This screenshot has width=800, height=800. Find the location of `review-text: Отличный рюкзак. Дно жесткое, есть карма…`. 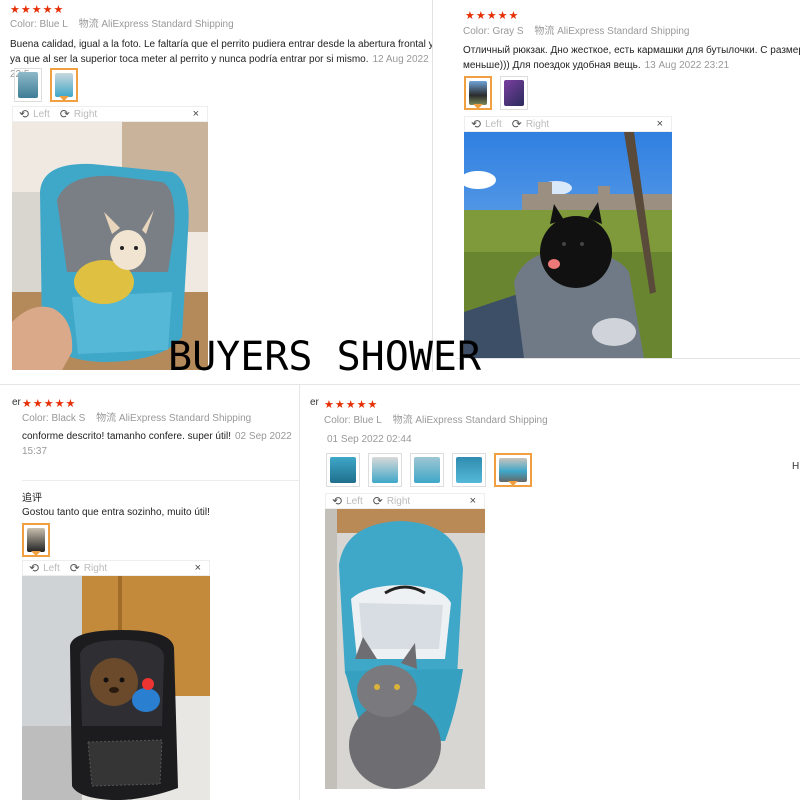

review-text: Отличный рюкзак. Дно жесткое, есть карма… is located at coordinates (631, 58).